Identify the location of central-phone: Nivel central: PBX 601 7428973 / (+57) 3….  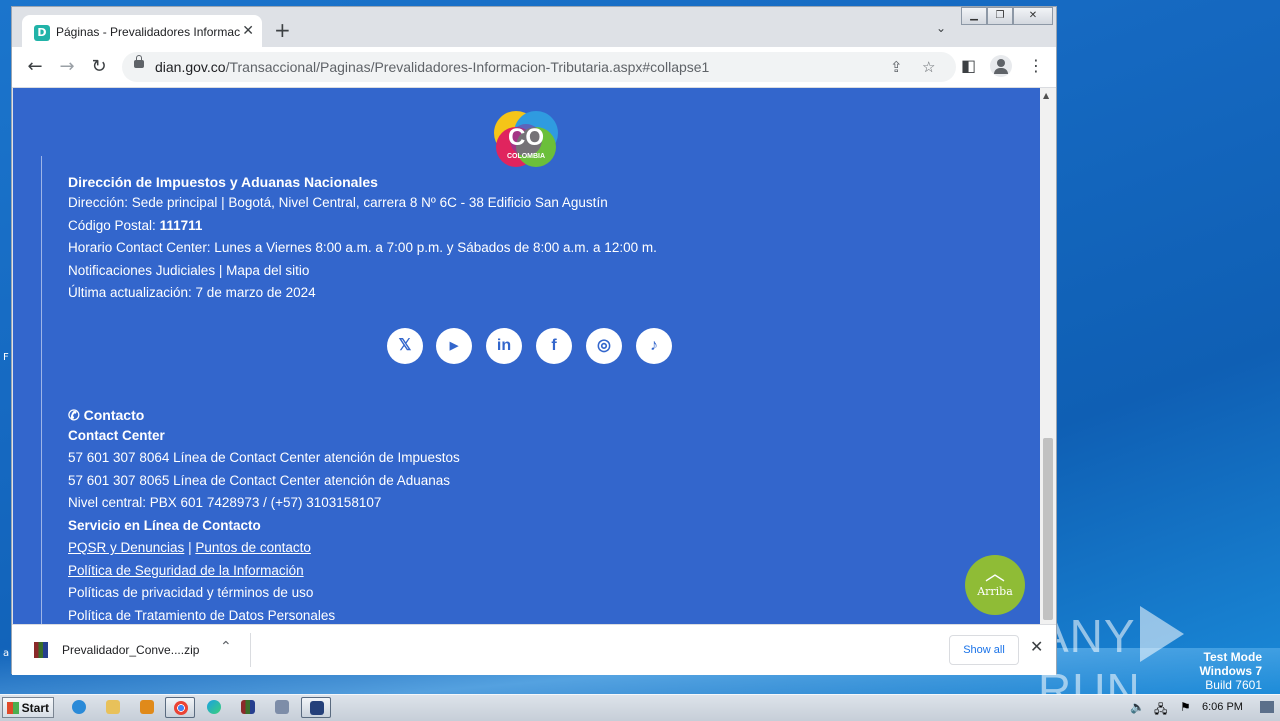
(225, 502).